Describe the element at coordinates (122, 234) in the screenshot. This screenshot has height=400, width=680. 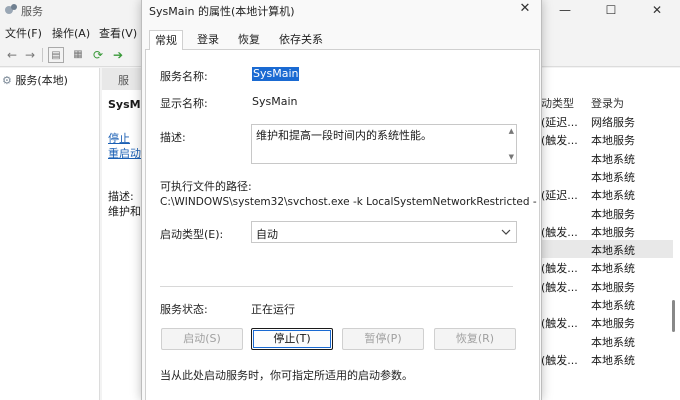
I see `service-detail-pane: 服 SysM 停止 重启动 描述: 维护和` at that location.